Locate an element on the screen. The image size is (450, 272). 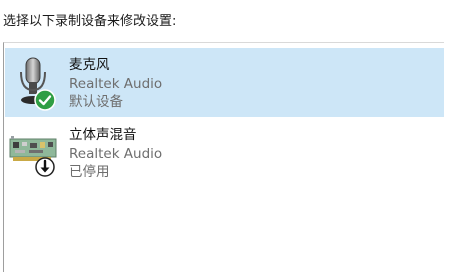
check-badge-icon is located at coordinates (45, 100).